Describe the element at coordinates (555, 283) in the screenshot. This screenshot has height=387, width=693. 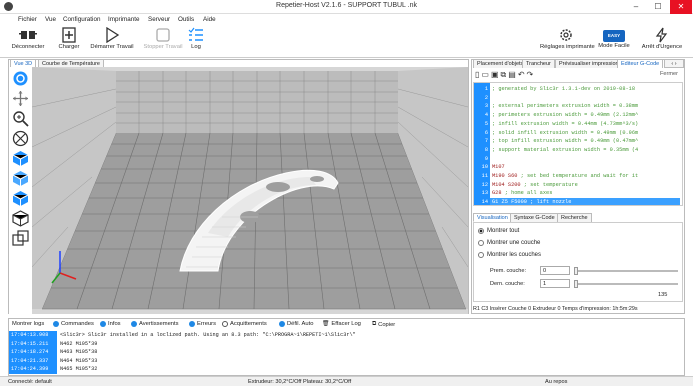
I see `last-layer-input: 1` at that location.